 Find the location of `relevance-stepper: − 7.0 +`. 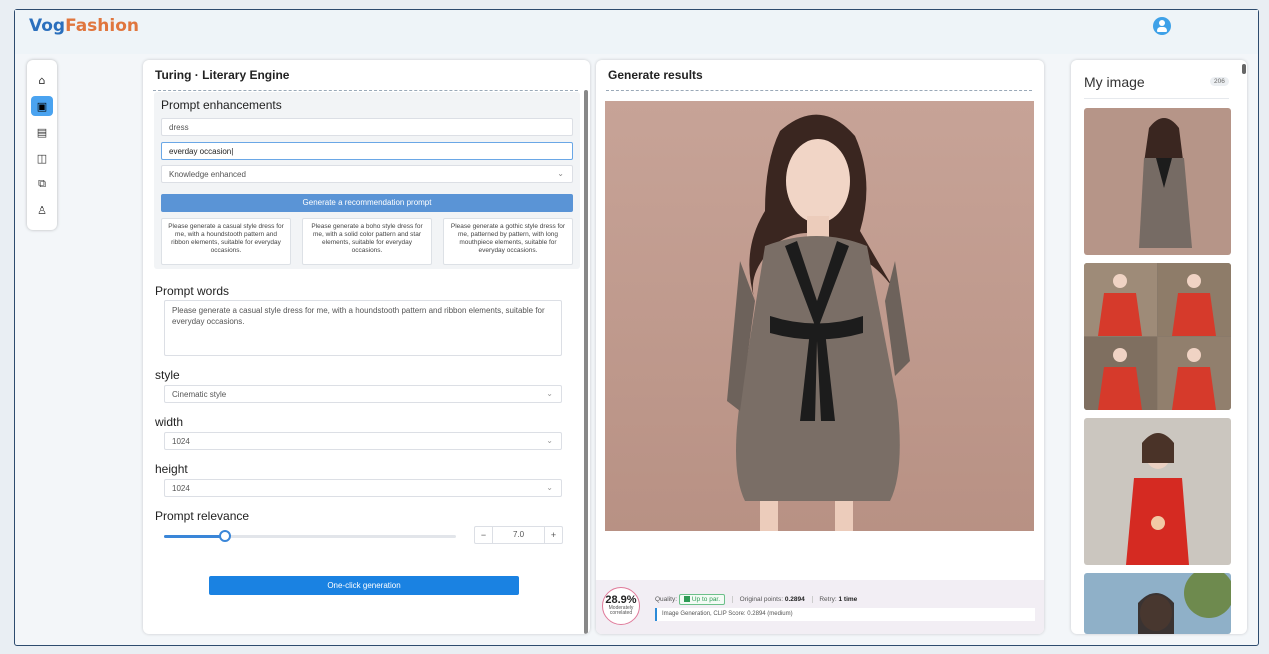

relevance-stepper: − 7.0 + is located at coordinates (518, 535).